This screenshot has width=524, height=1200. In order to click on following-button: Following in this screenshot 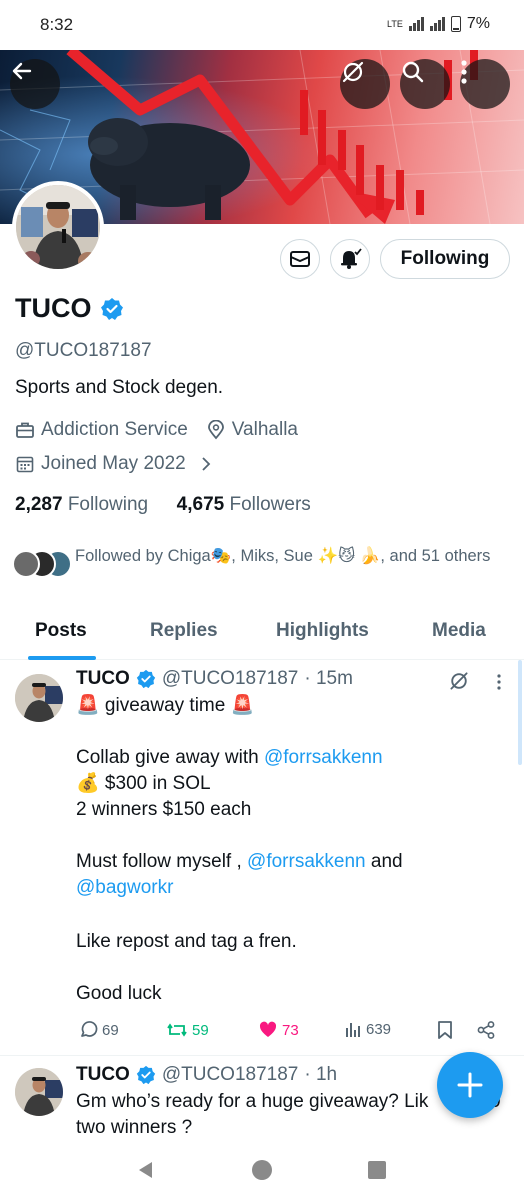, I will do `click(445, 259)`.